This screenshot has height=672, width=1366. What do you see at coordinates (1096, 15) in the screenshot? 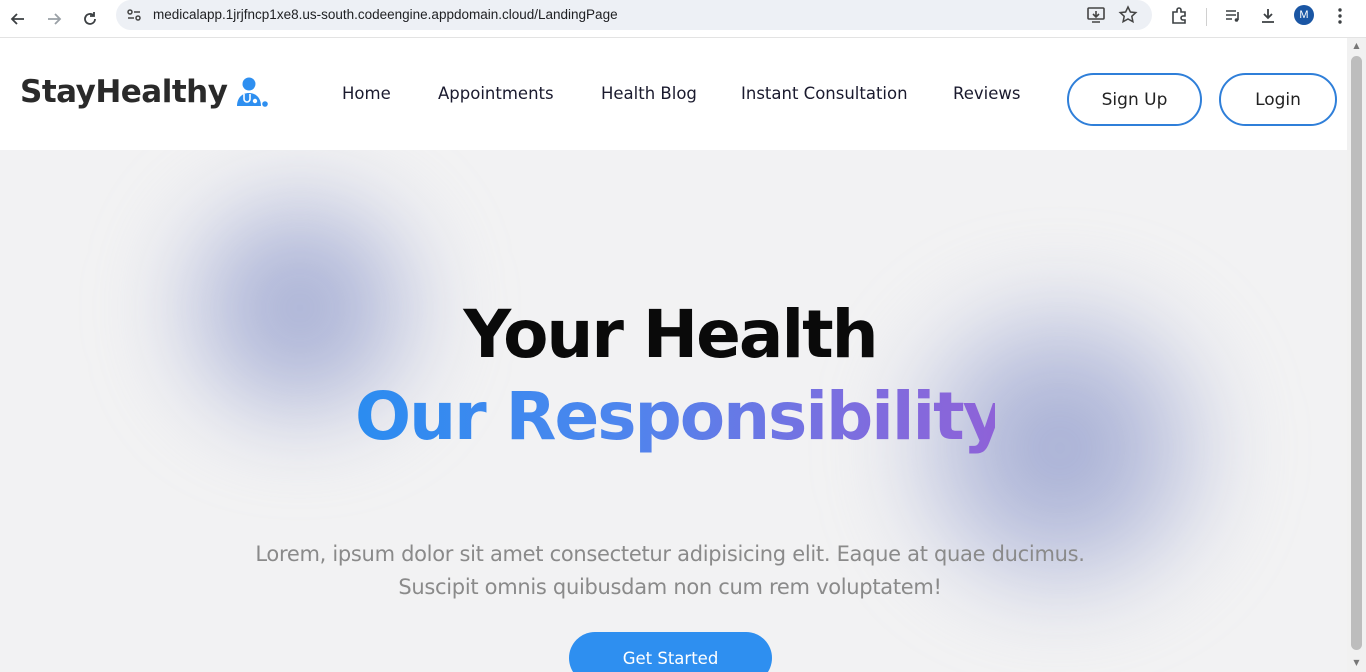
I see `install-app-icon` at bounding box center [1096, 15].